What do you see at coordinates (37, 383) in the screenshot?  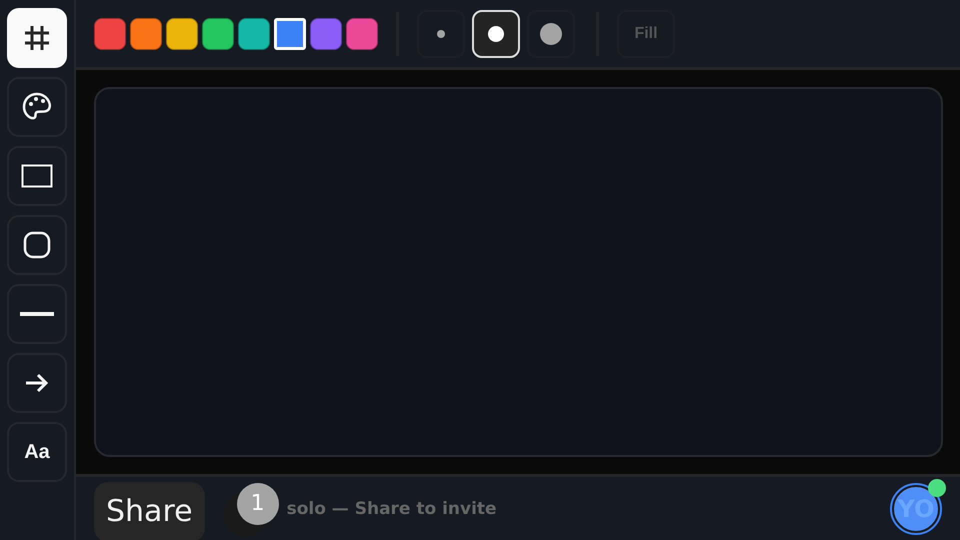 I see `arrow-tool-button` at bounding box center [37, 383].